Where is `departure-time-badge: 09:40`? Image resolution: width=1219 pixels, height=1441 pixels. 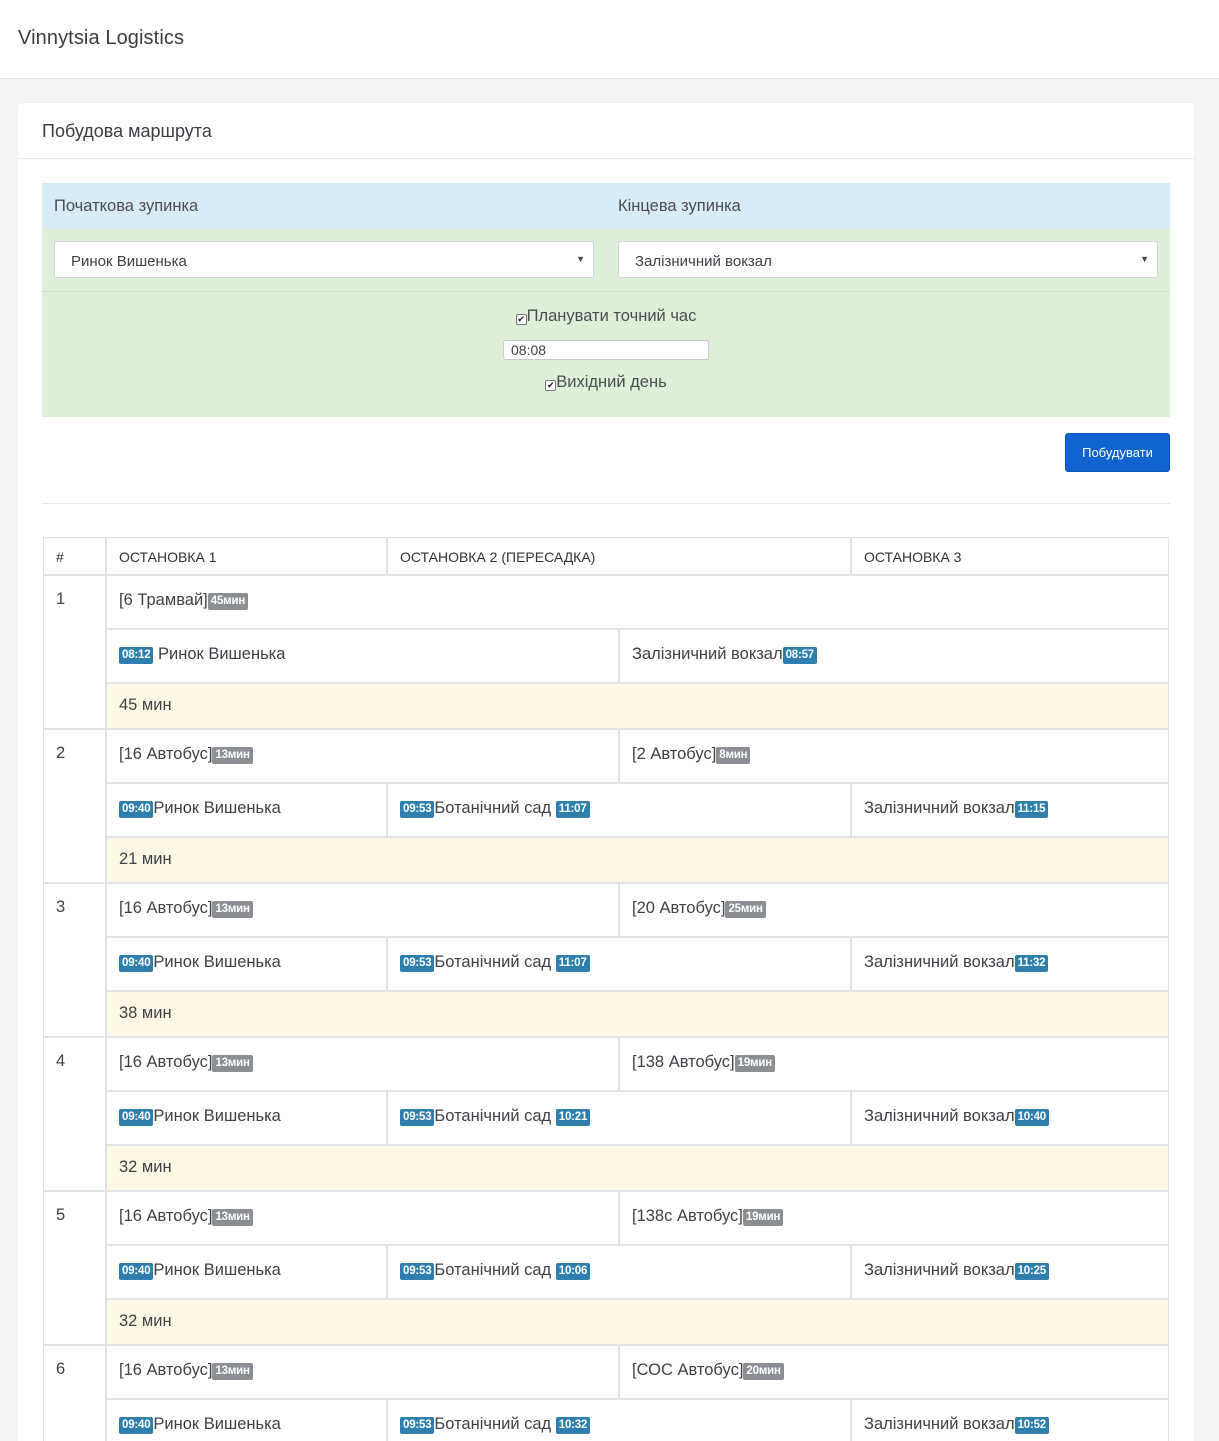 departure-time-badge: 09:40 is located at coordinates (136, 809).